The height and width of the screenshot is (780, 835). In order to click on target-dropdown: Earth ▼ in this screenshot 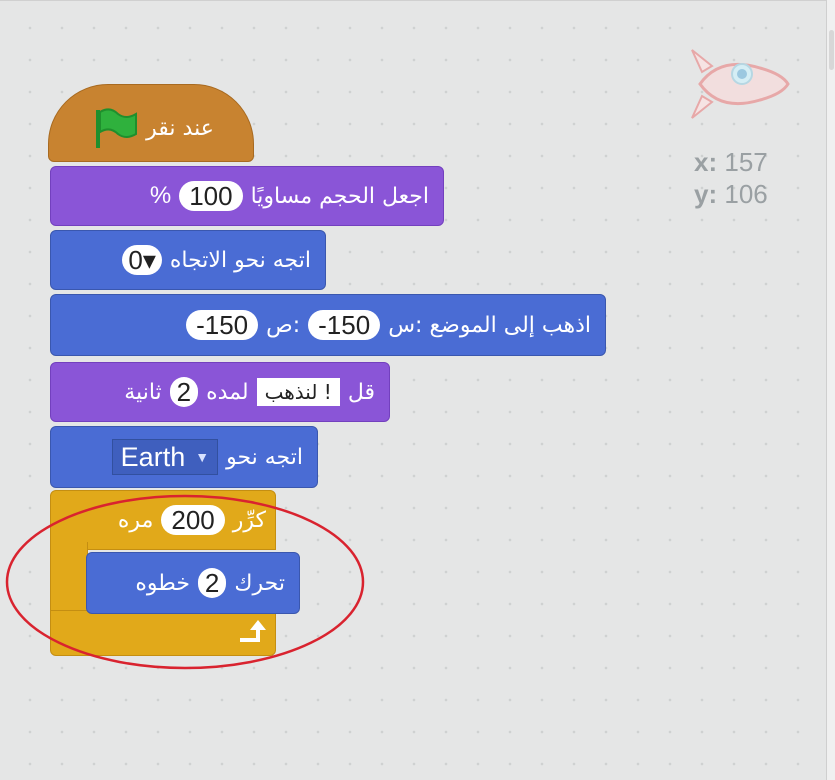, I will do `click(165, 457)`.